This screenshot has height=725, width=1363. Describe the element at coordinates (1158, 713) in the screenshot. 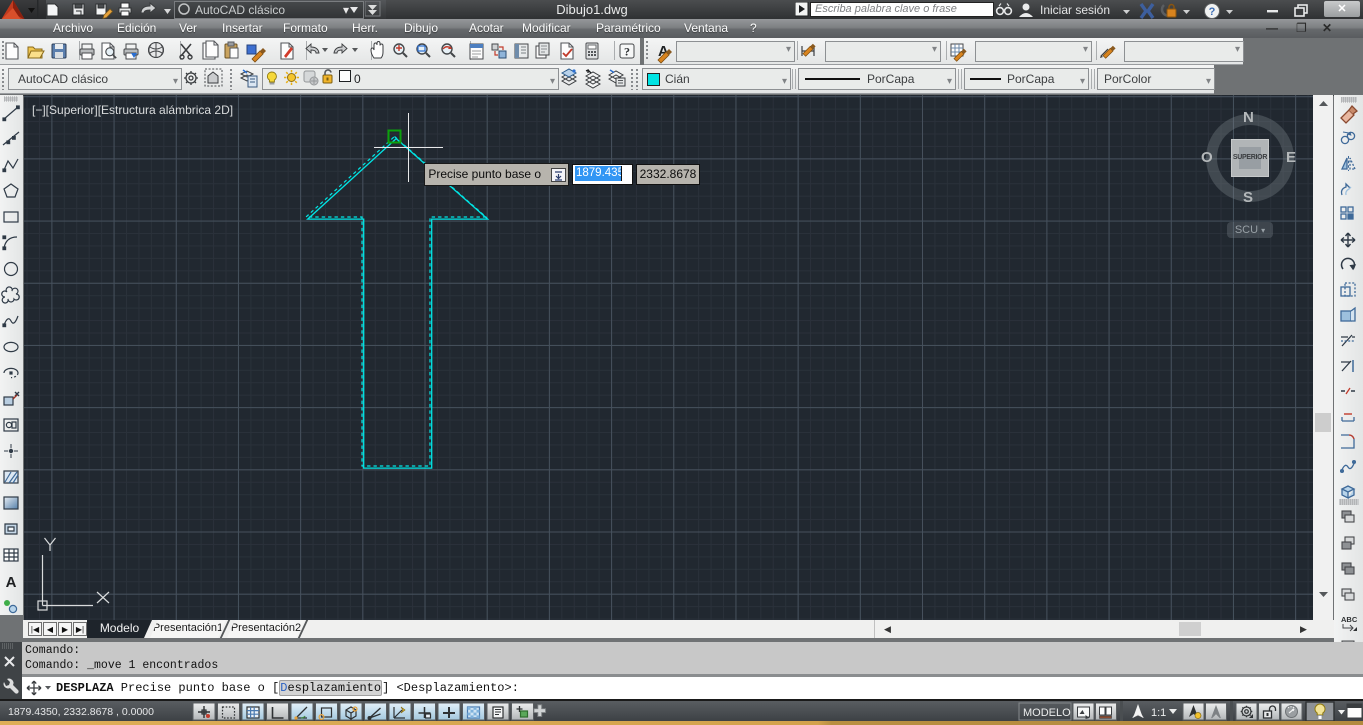

I see `svg-text: 1:1` at that location.